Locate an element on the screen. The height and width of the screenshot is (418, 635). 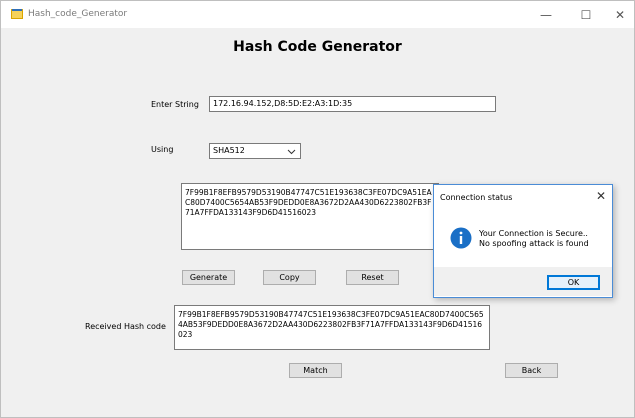
enter-string-input: 172.16.94.152,D8:5D:E2:A3:1D:35 is located at coordinates (352, 104).